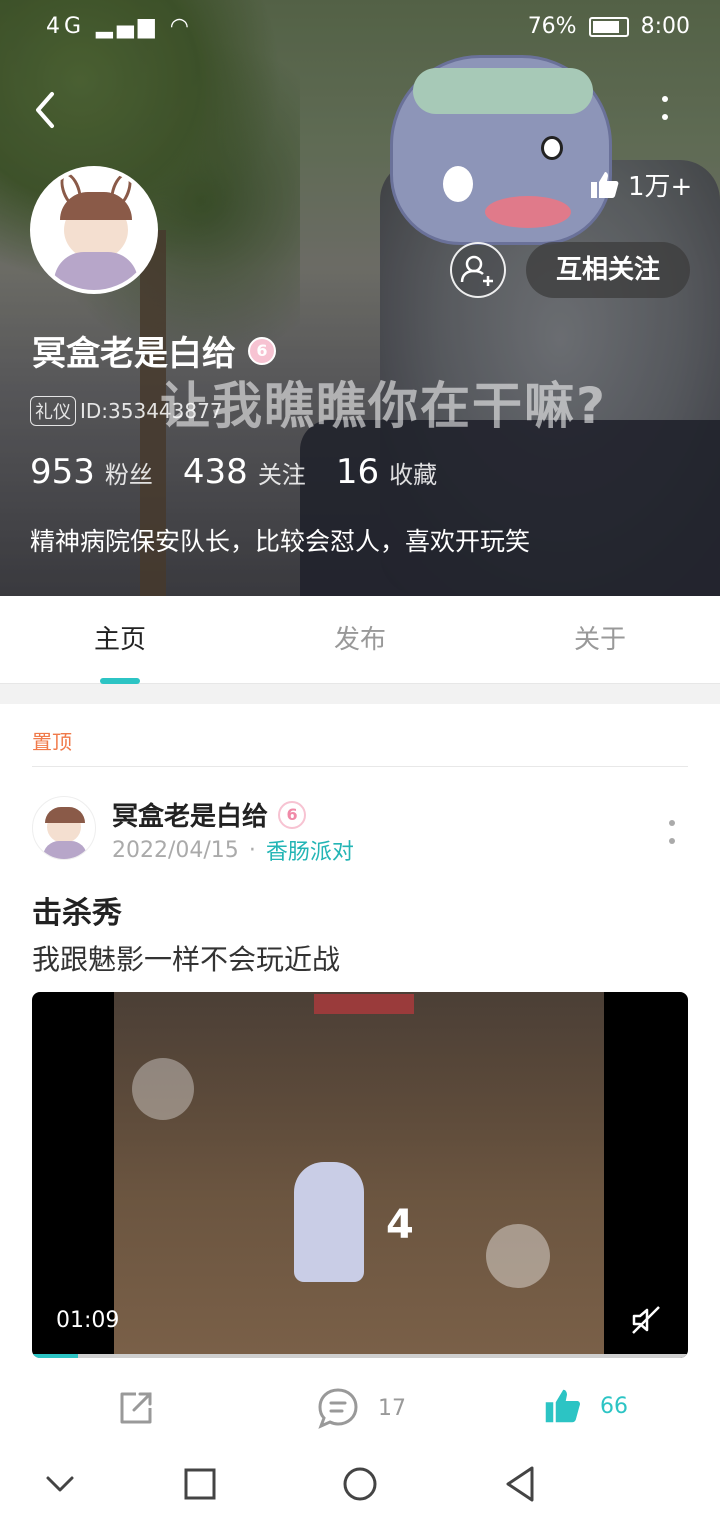  Describe the element at coordinates (55, 1356) in the screenshot. I see `video-progress-fill` at that location.